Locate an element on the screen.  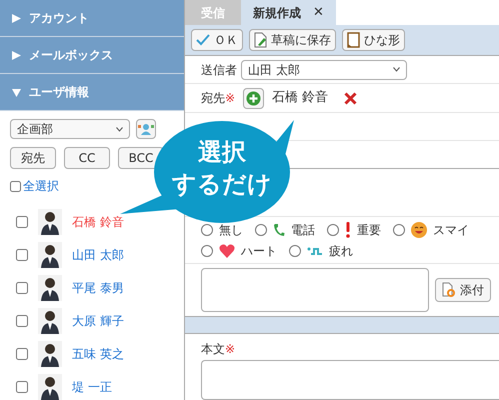
toolbar-button: ひな形 is located at coordinates (373, 39).